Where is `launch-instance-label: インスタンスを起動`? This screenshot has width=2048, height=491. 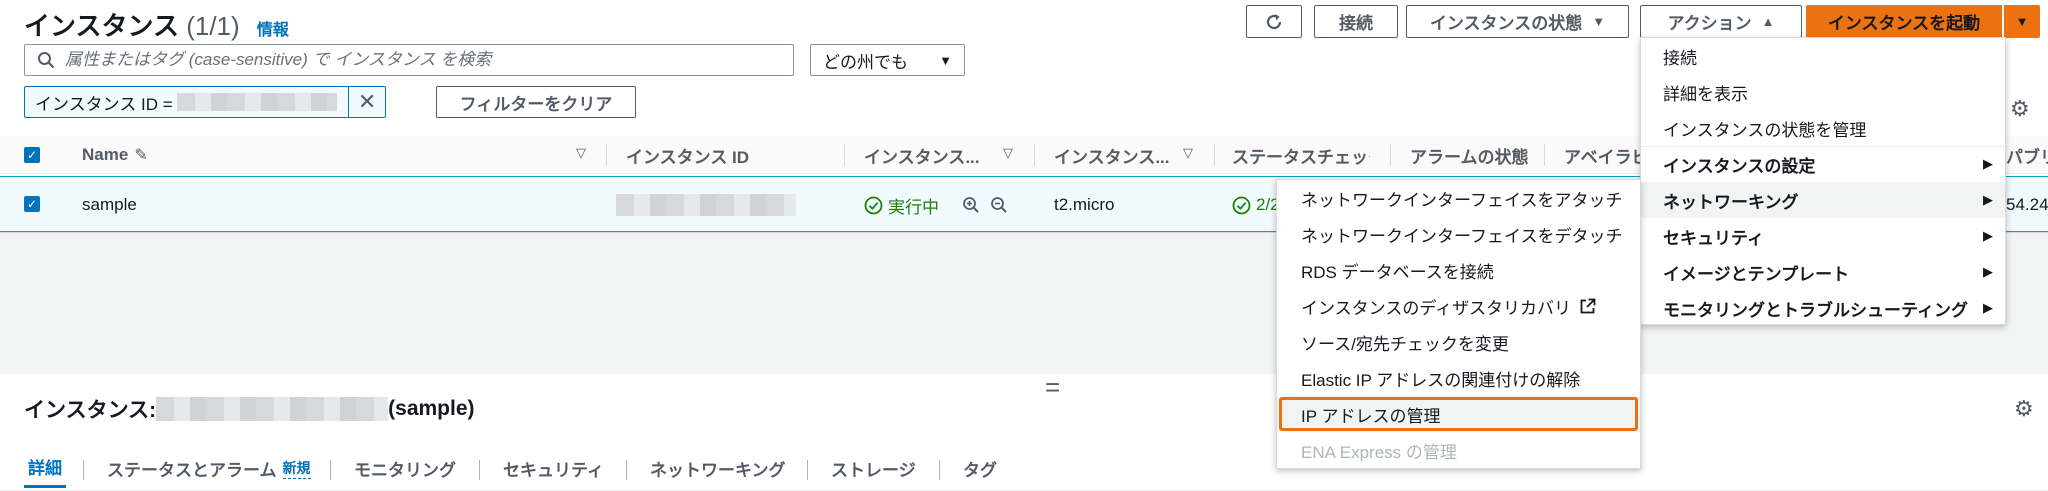 launch-instance-label: インスタンスを起動 is located at coordinates (1904, 23).